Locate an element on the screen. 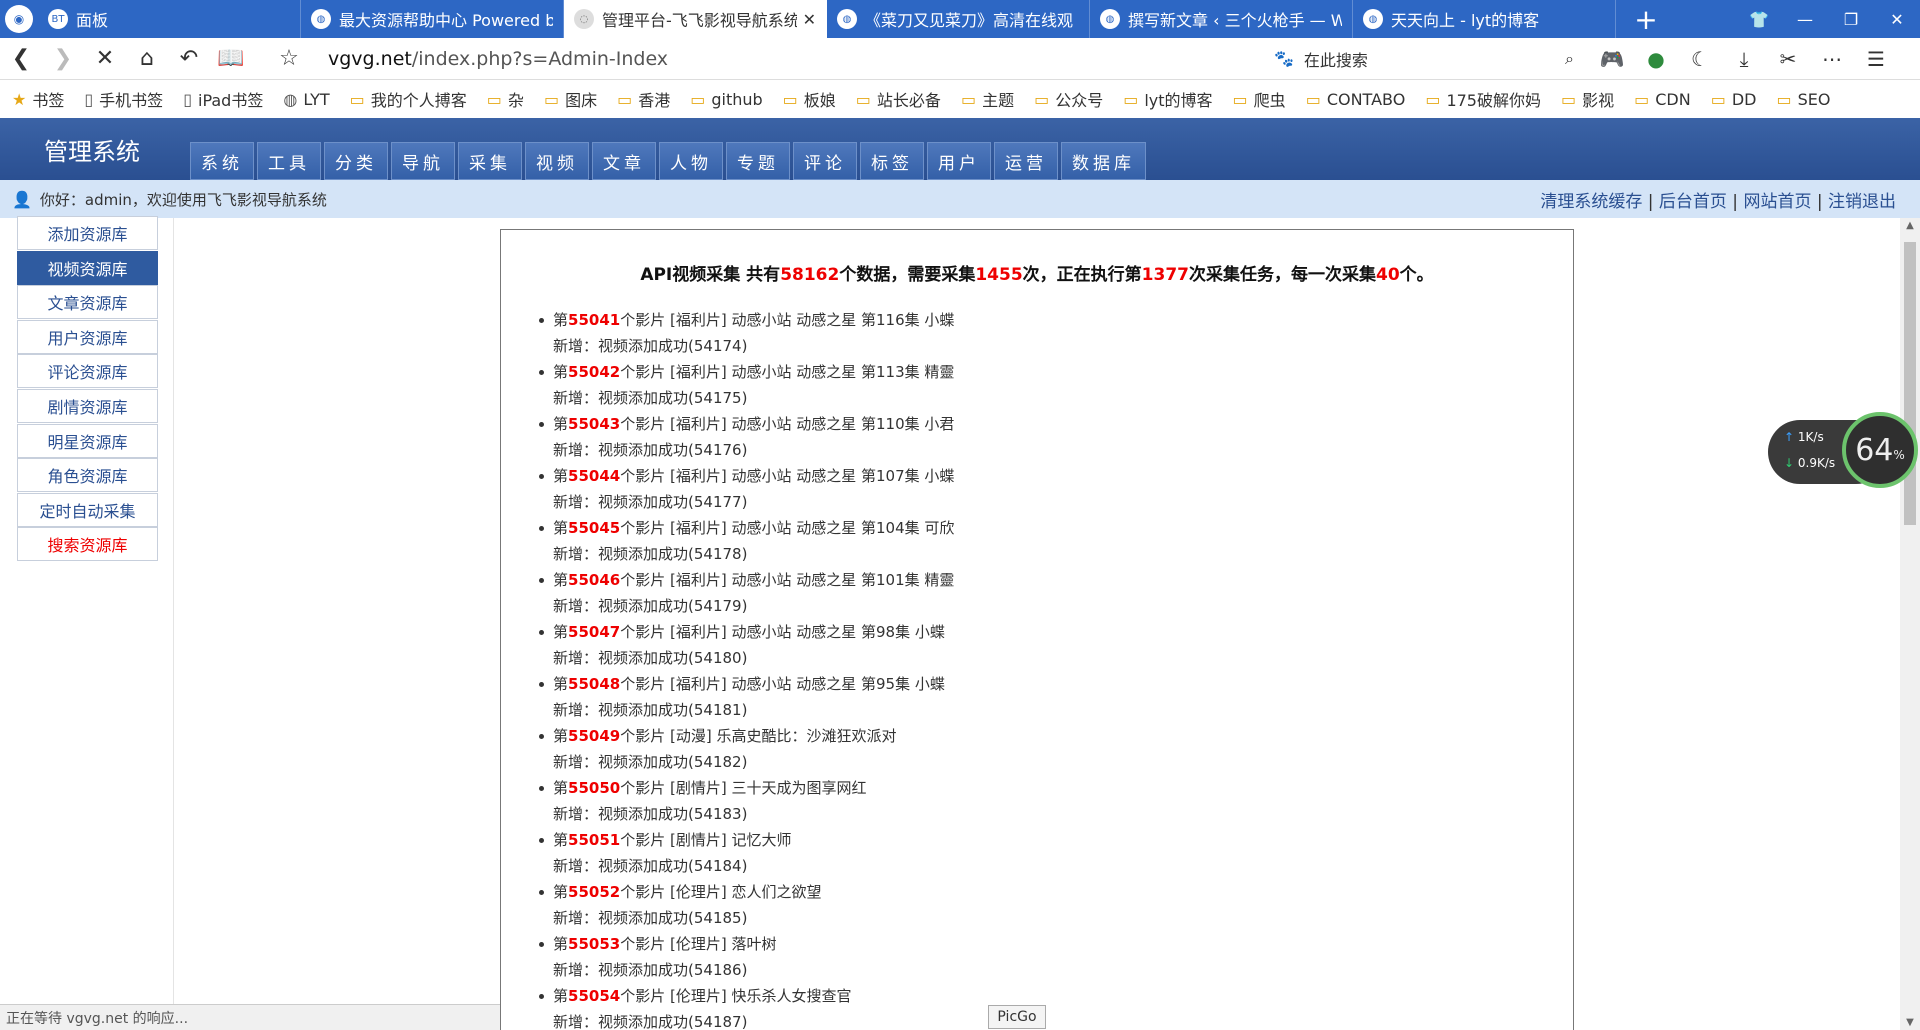 Image resolution: width=1920 pixels, height=1030 pixels. bookmark-item: ▭ 爬虫 is located at coordinates (1259, 99).